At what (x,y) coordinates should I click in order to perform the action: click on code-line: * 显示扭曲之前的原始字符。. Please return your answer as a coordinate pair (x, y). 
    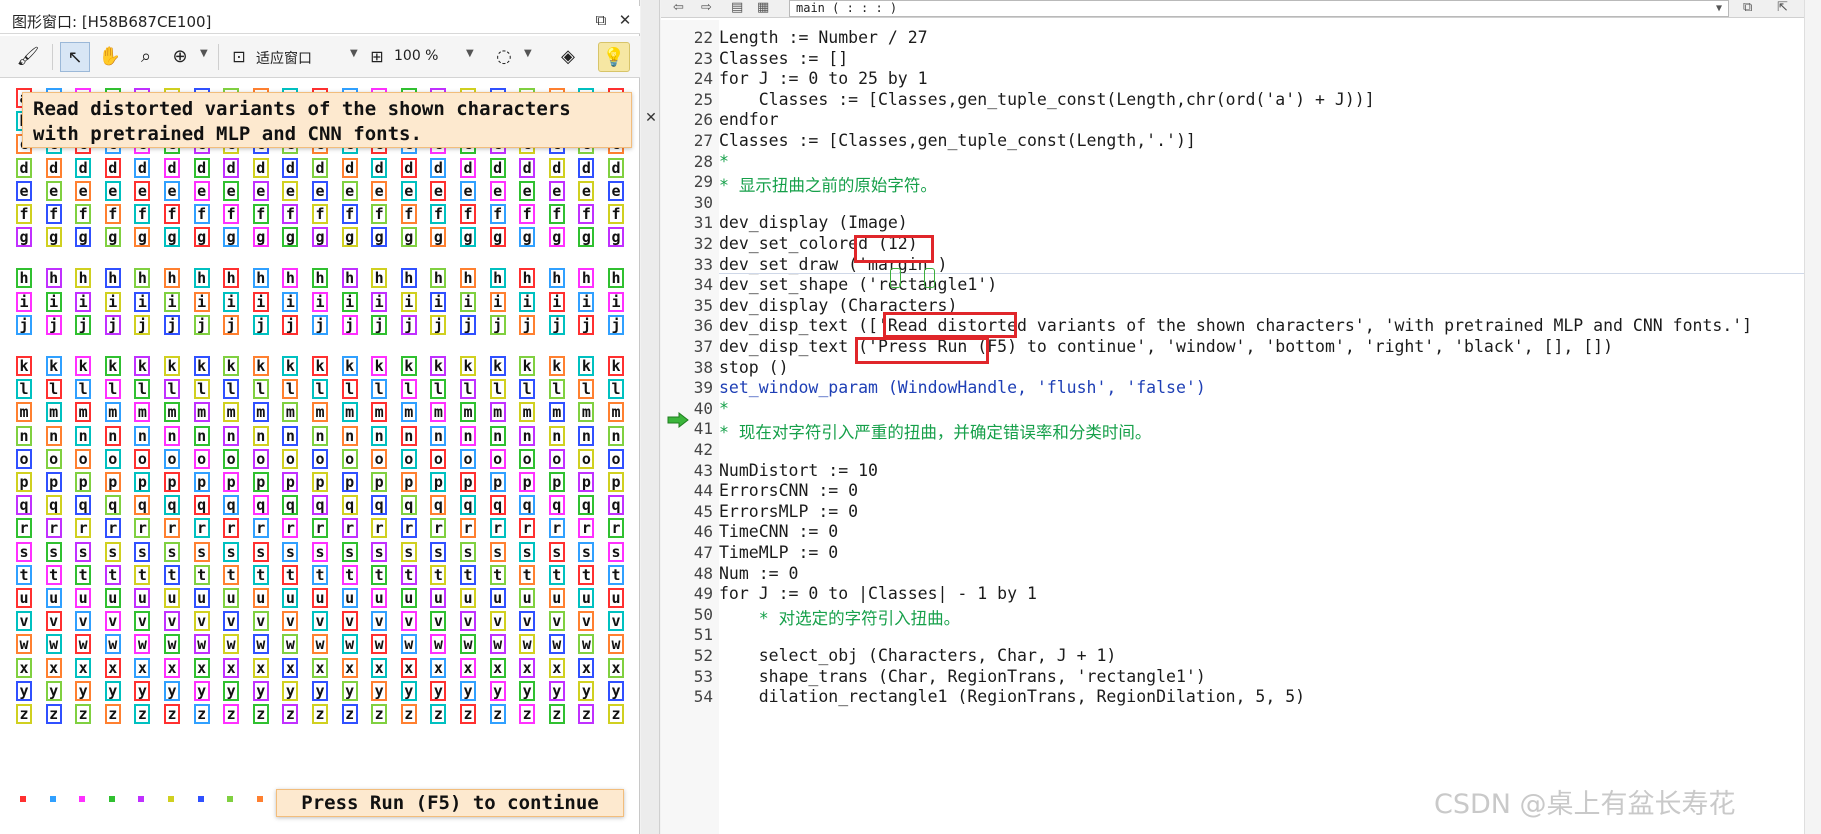
    Looking at the image, I should click on (828, 184).